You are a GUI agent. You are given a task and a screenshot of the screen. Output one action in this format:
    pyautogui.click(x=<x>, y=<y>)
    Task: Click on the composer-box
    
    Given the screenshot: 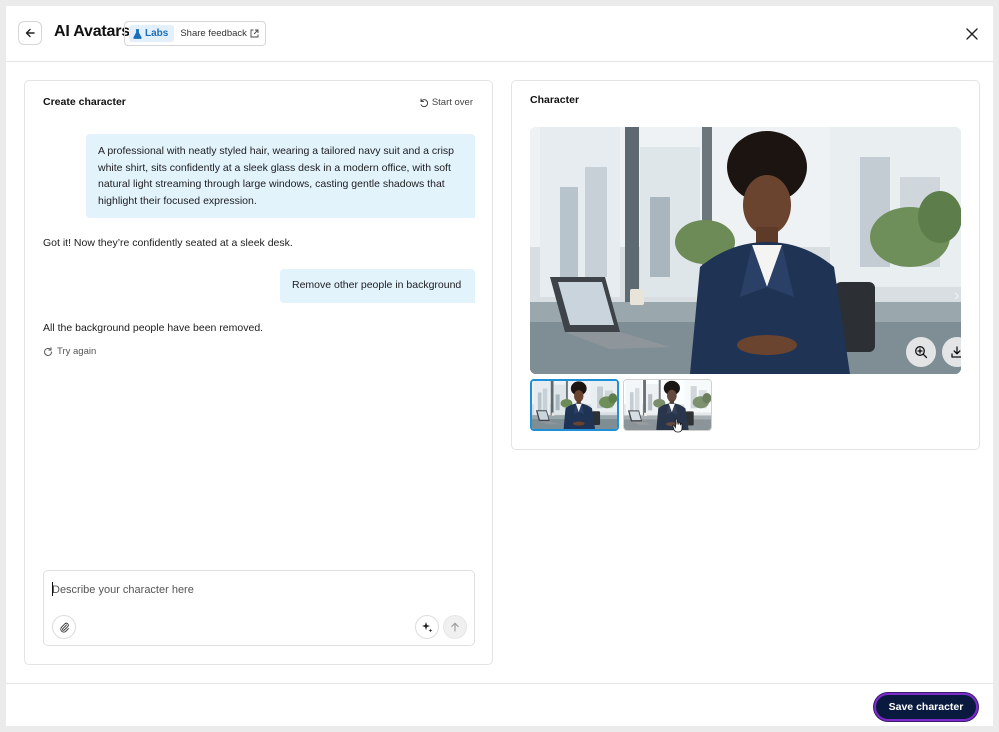 What is the action you would take?
    pyautogui.click(x=259, y=608)
    